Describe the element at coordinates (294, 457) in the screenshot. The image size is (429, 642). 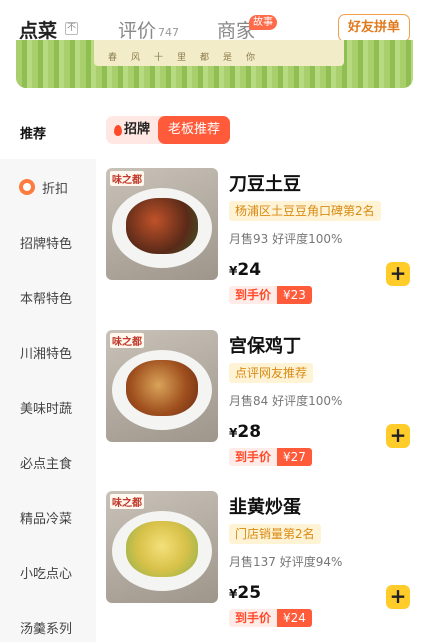
I see `final-price-value: ¥27` at that location.